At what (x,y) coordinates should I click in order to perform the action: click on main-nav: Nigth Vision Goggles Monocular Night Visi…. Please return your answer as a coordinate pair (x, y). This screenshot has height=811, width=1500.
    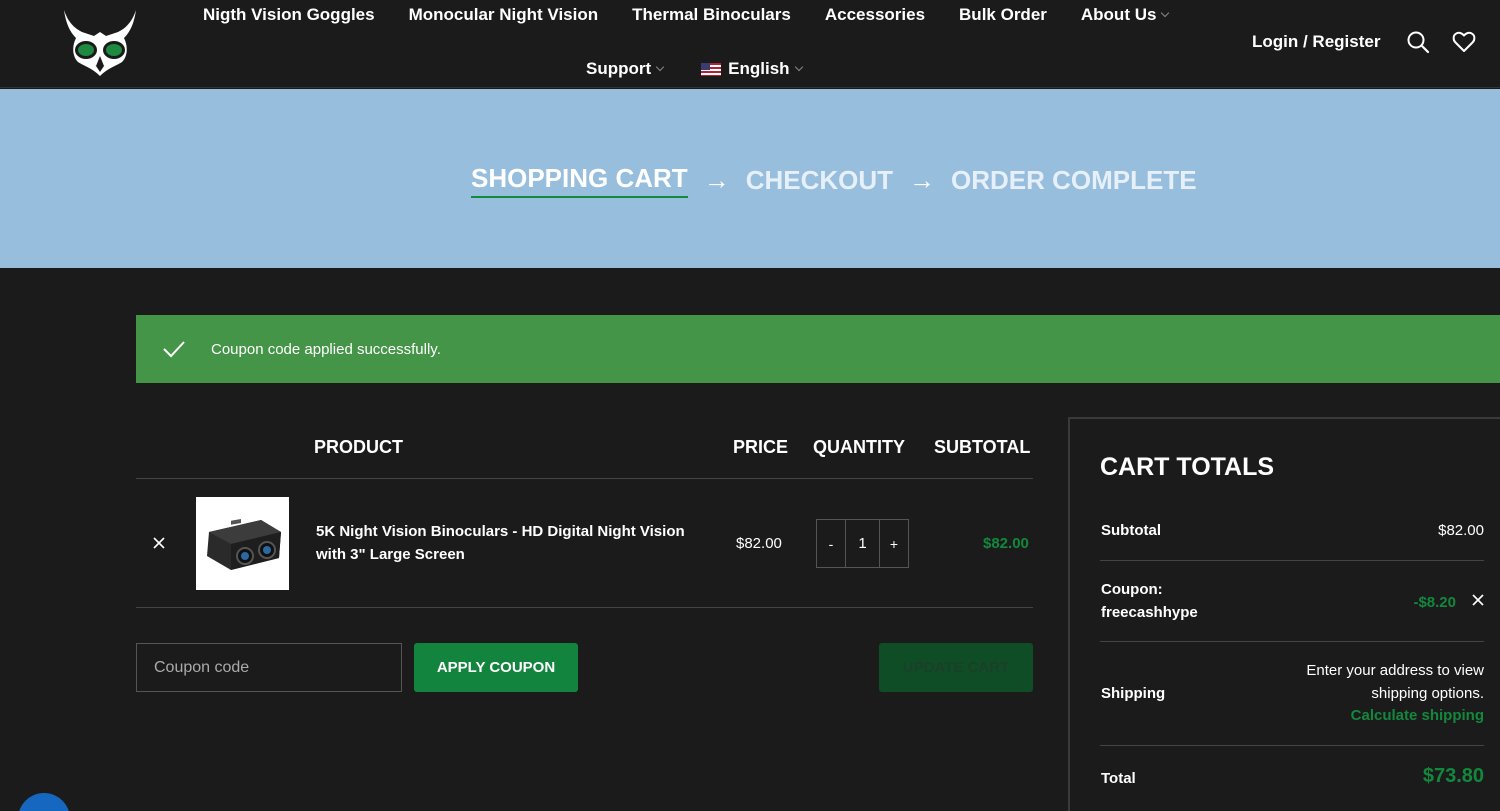
    Looking at the image, I should click on (685, 15).